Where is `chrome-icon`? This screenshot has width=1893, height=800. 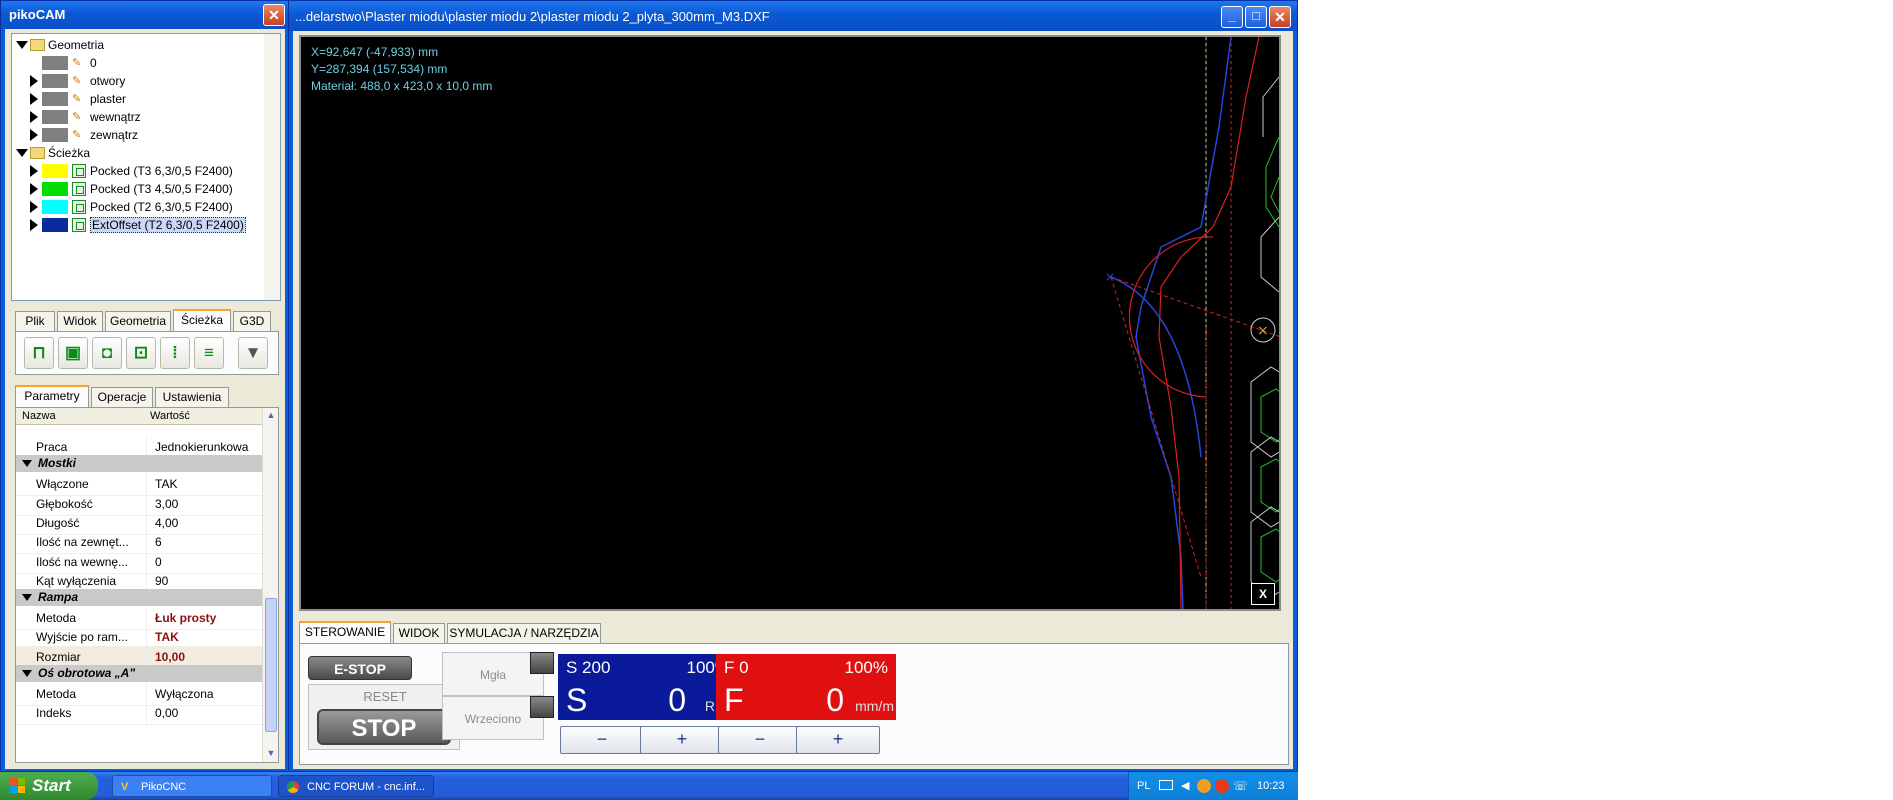 chrome-icon is located at coordinates (293, 787).